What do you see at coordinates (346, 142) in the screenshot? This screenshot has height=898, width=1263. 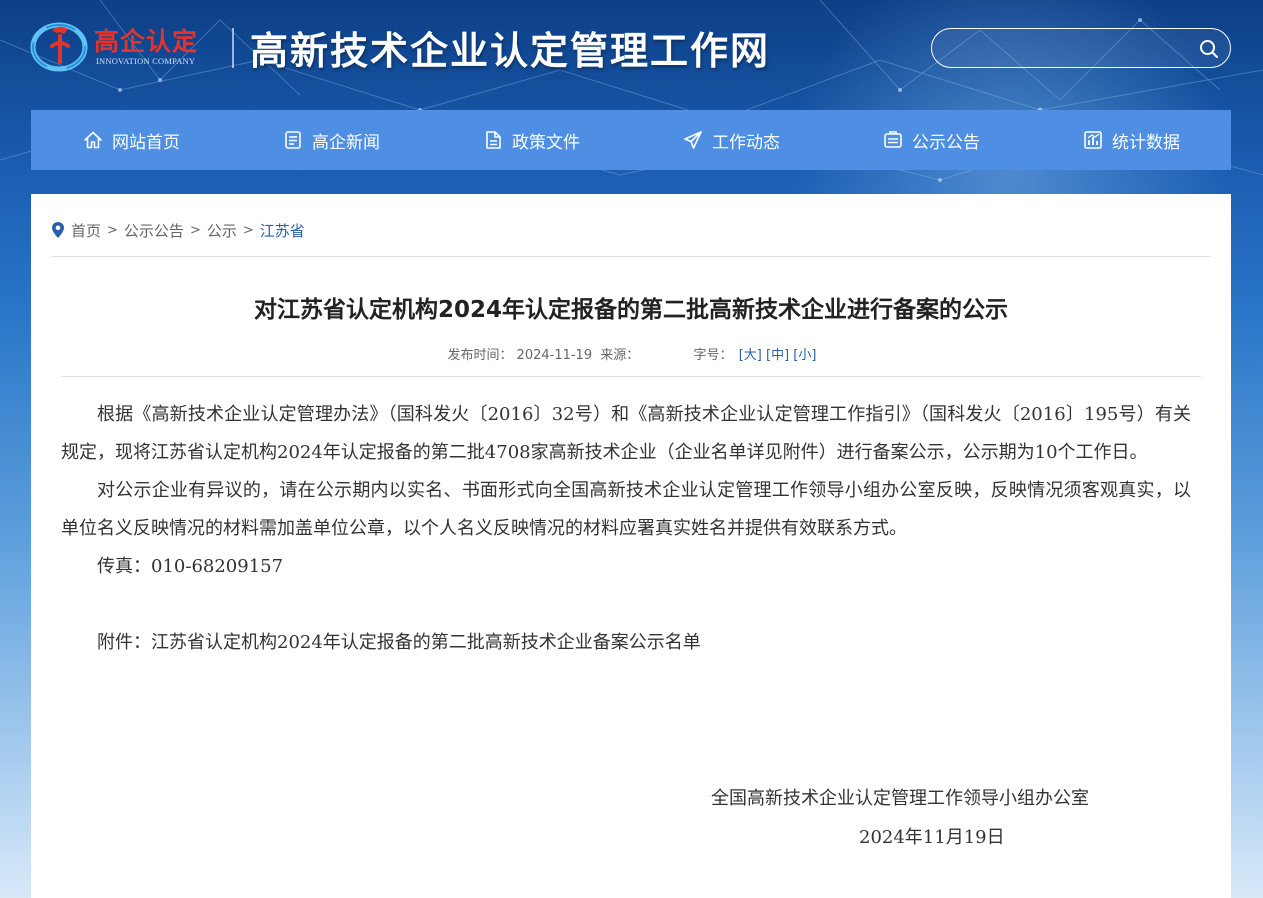 I see `nav-label: 高企新闻` at bounding box center [346, 142].